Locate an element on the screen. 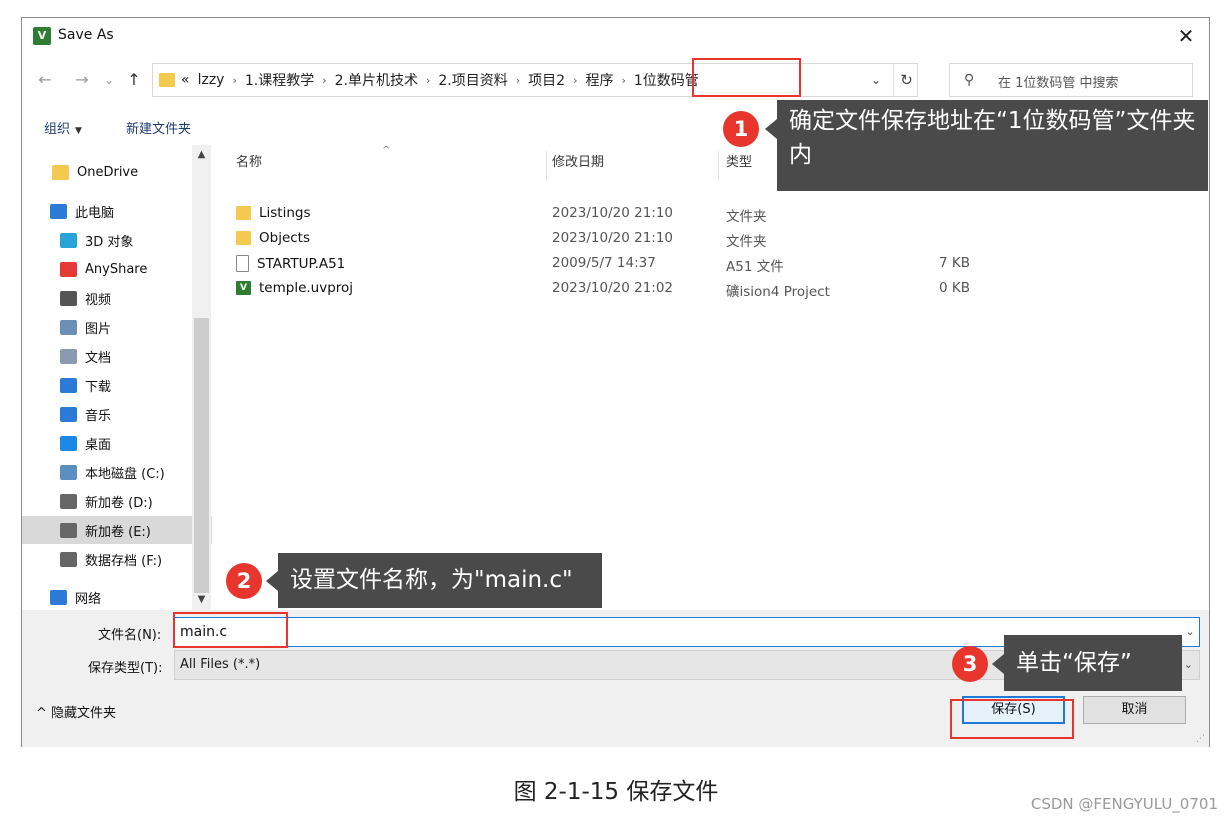 The width and height of the screenshot is (1232, 823). highlight-save-box is located at coordinates (1012, 719).